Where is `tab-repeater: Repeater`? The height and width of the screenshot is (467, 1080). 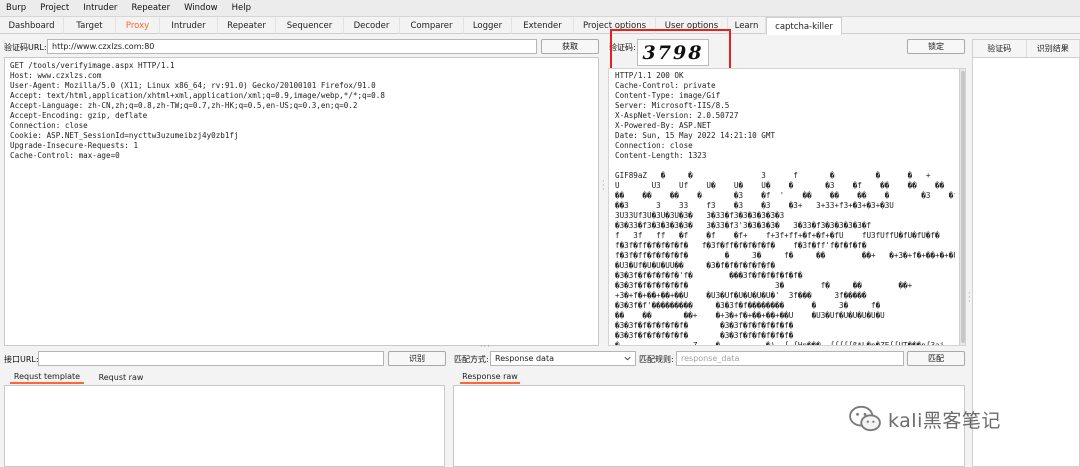 tab-repeater: Repeater is located at coordinates (247, 25).